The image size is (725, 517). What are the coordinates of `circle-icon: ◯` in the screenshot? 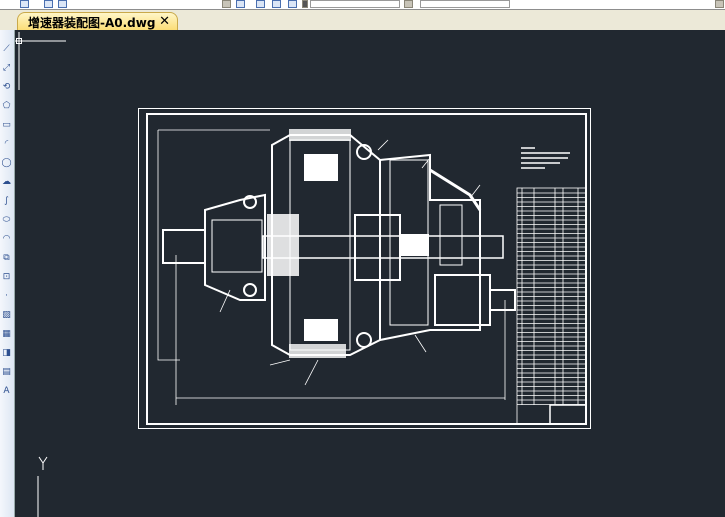 It's located at (6, 163).